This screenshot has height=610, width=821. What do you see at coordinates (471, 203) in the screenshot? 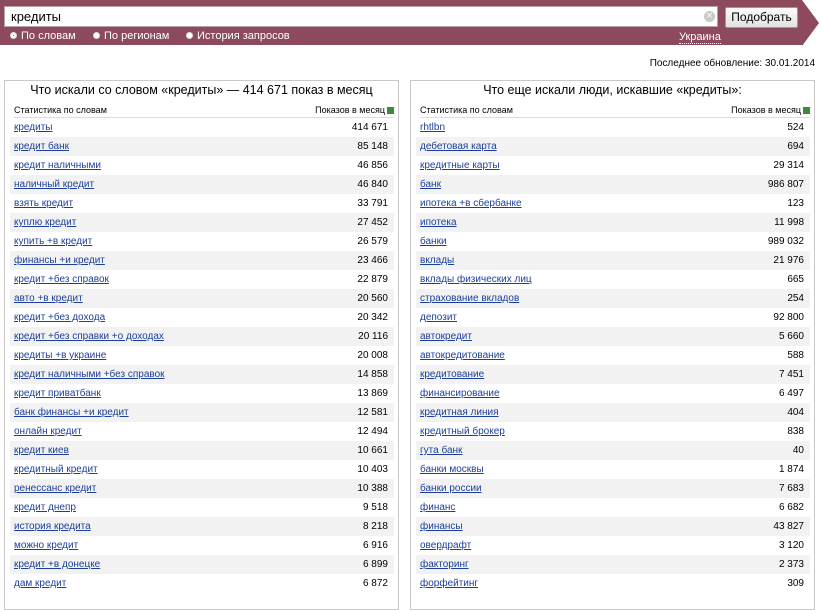
I see `keyword-link: ипотека +в сбербанке` at bounding box center [471, 203].